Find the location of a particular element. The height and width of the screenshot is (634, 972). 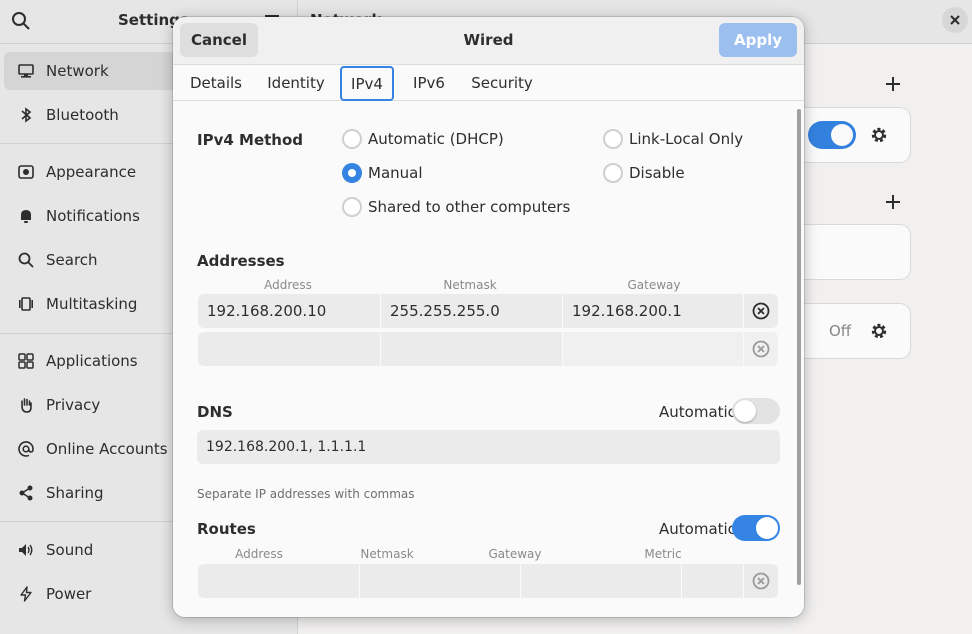

radio-label: Automatic (DHCP) is located at coordinates (436, 139).